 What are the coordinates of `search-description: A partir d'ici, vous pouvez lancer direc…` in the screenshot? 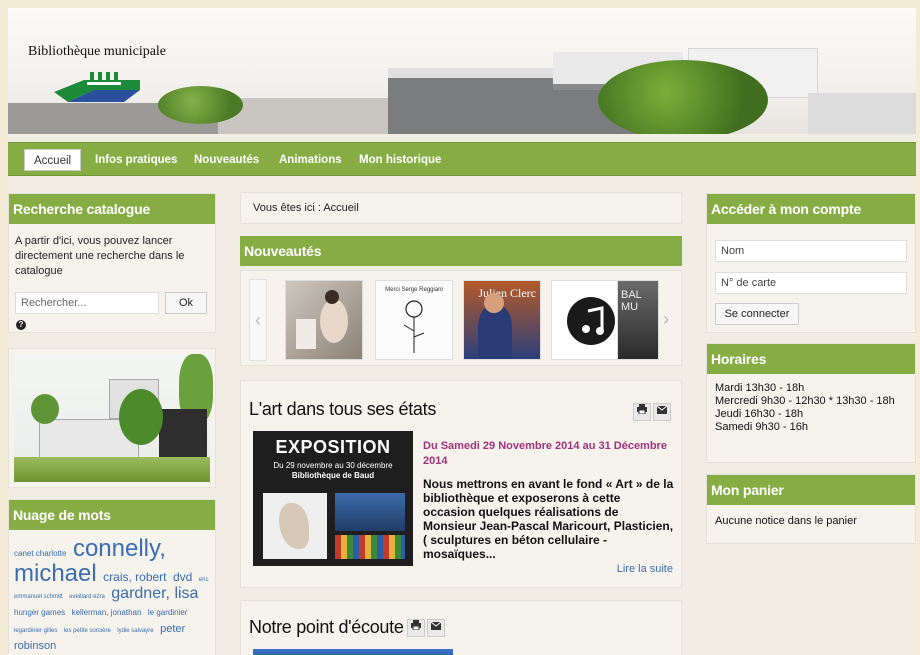 It's located at (100, 256).